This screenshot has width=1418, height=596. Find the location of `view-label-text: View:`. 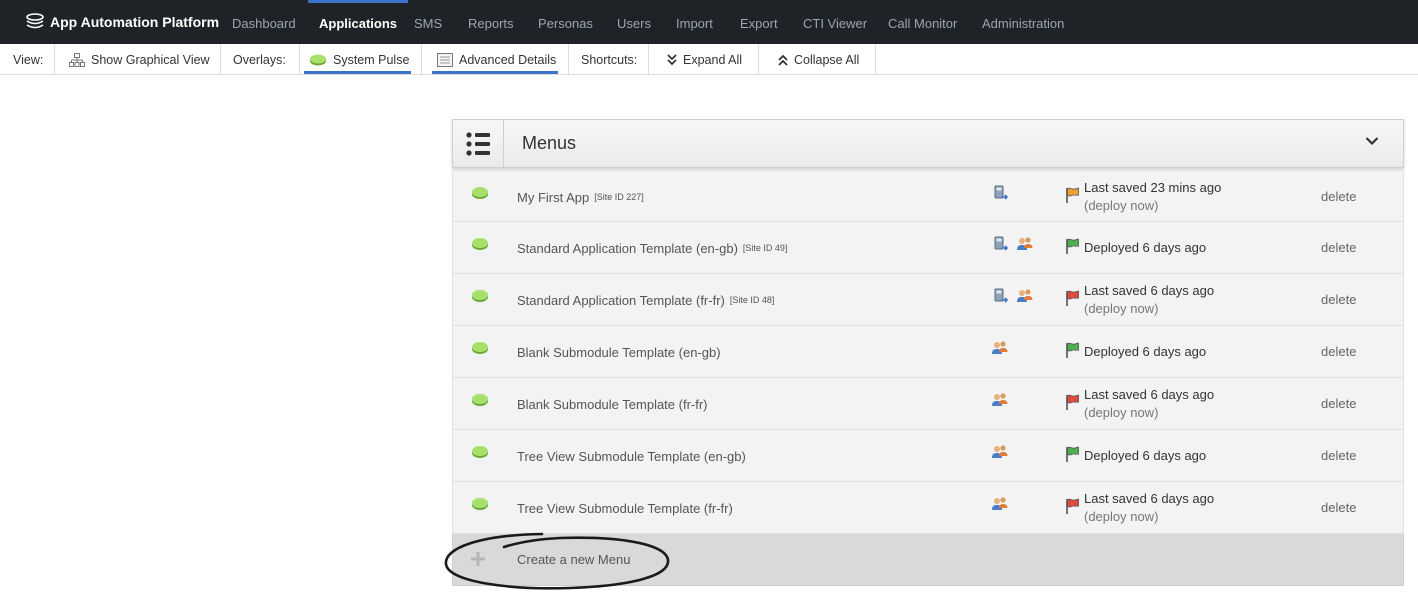

view-label-text: View: is located at coordinates (28, 59).